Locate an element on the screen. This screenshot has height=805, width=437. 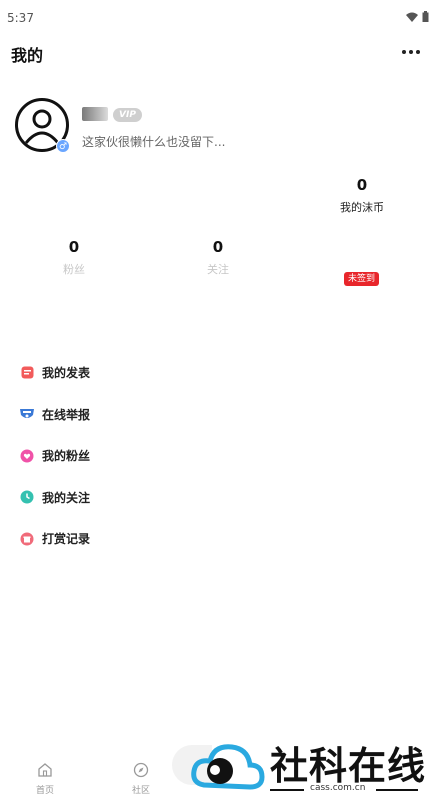
home-icon is located at coordinates (45, 770).